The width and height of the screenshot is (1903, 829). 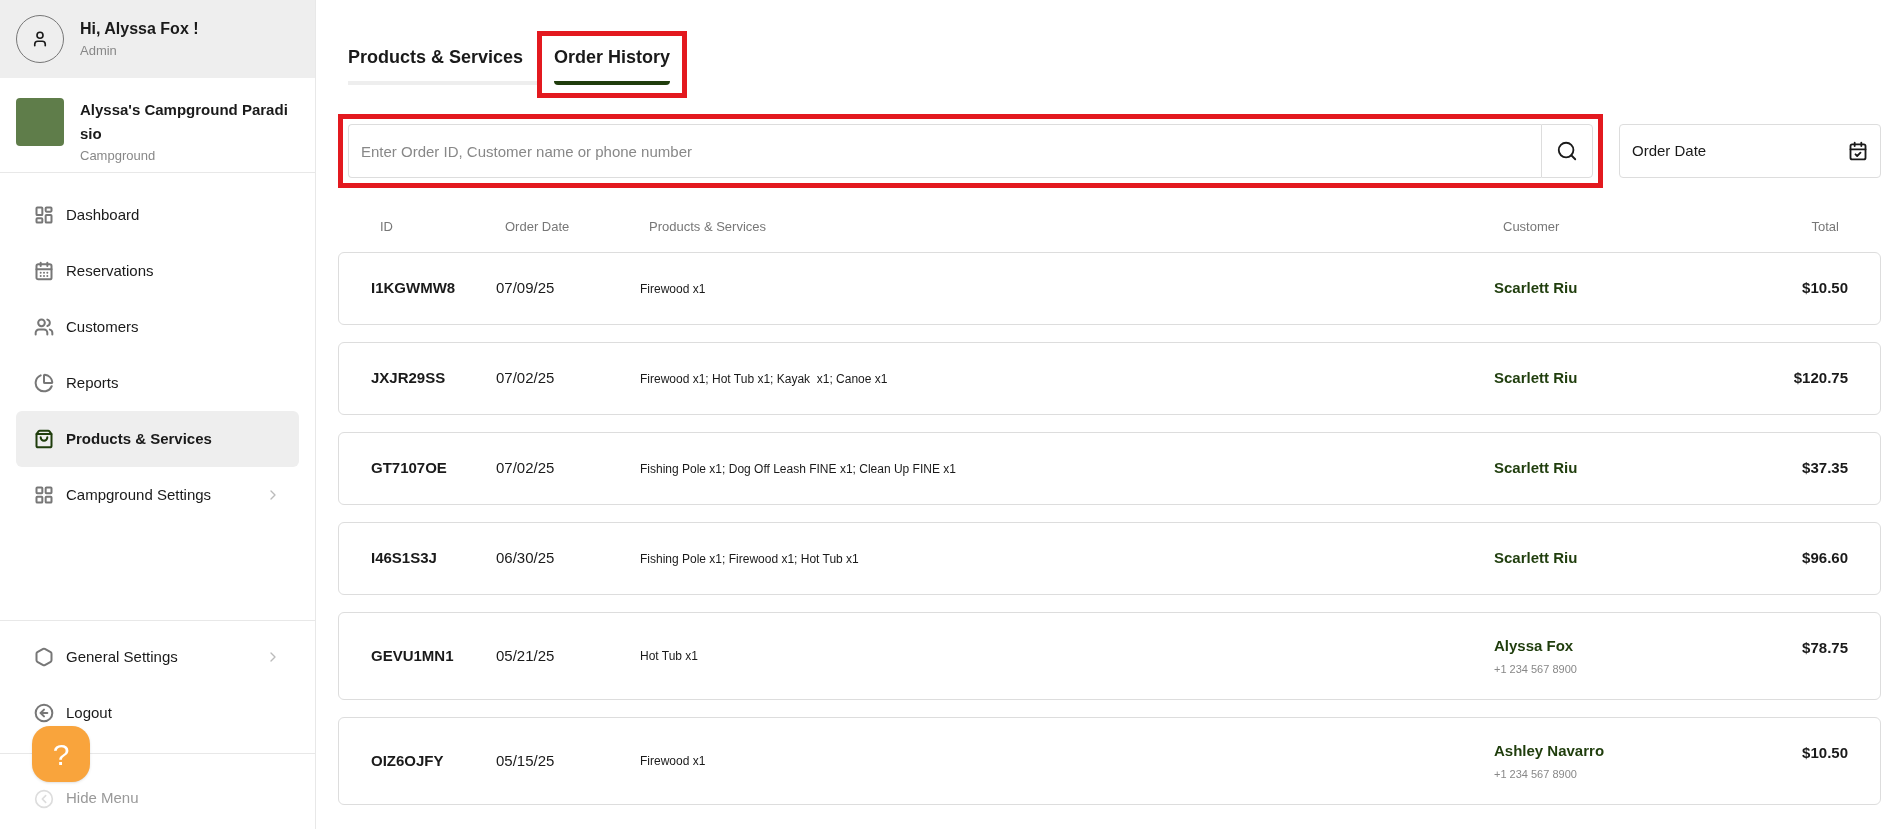 I want to click on logout-icon, so click(x=44, y=713).